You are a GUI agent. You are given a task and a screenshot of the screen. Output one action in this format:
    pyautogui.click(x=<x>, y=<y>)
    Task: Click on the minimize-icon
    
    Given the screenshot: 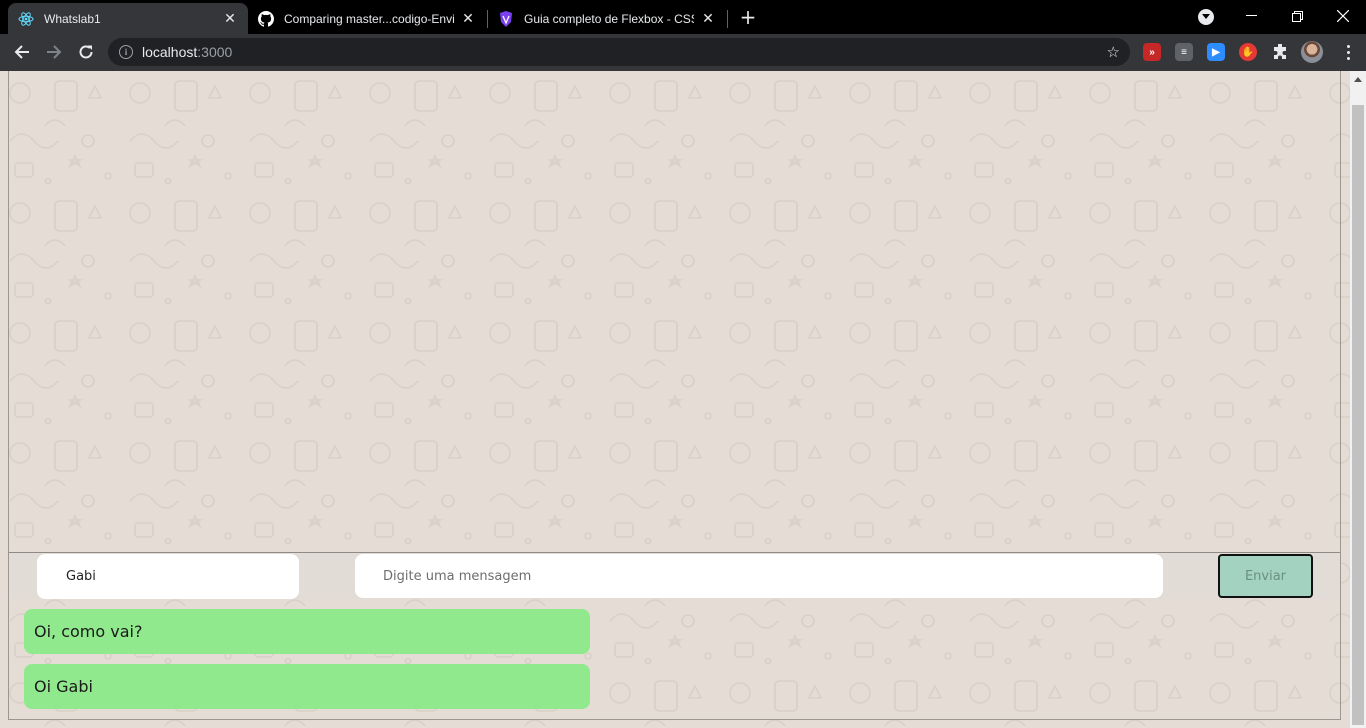 What is the action you would take?
    pyautogui.click(x=1251, y=16)
    